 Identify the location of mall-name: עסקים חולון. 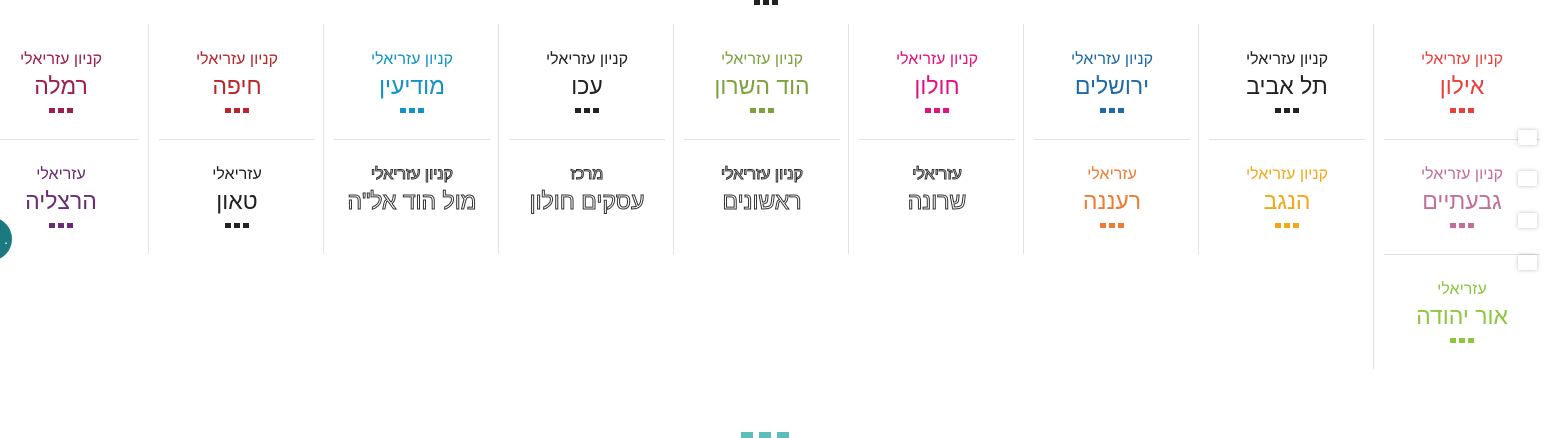
(587, 201).